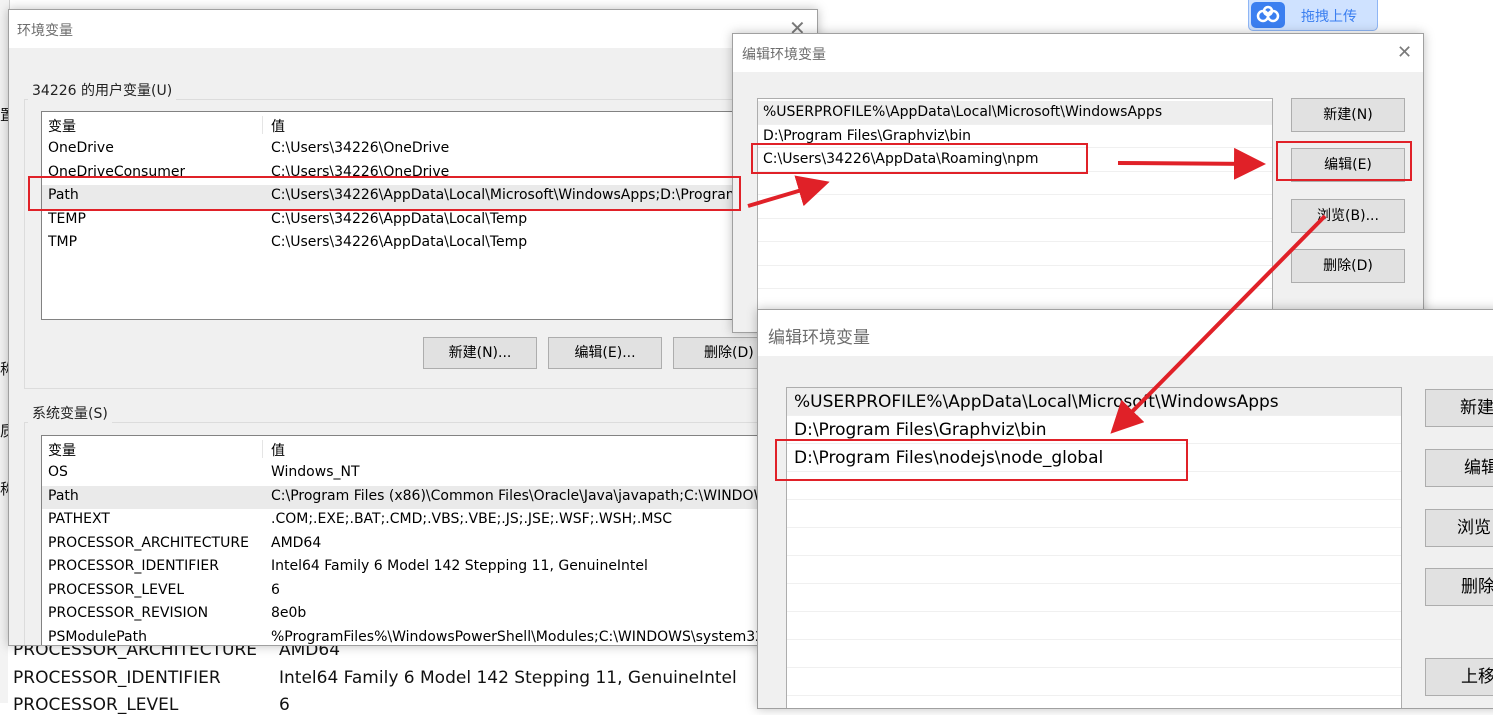 The width and height of the screenshot is (1493, 715). What do you see at coordinates (1125, 333) in the screenshot?
I see `edit-dialog-2-titlebar: 编辑环境变量` at bounding box center [1125, 333].